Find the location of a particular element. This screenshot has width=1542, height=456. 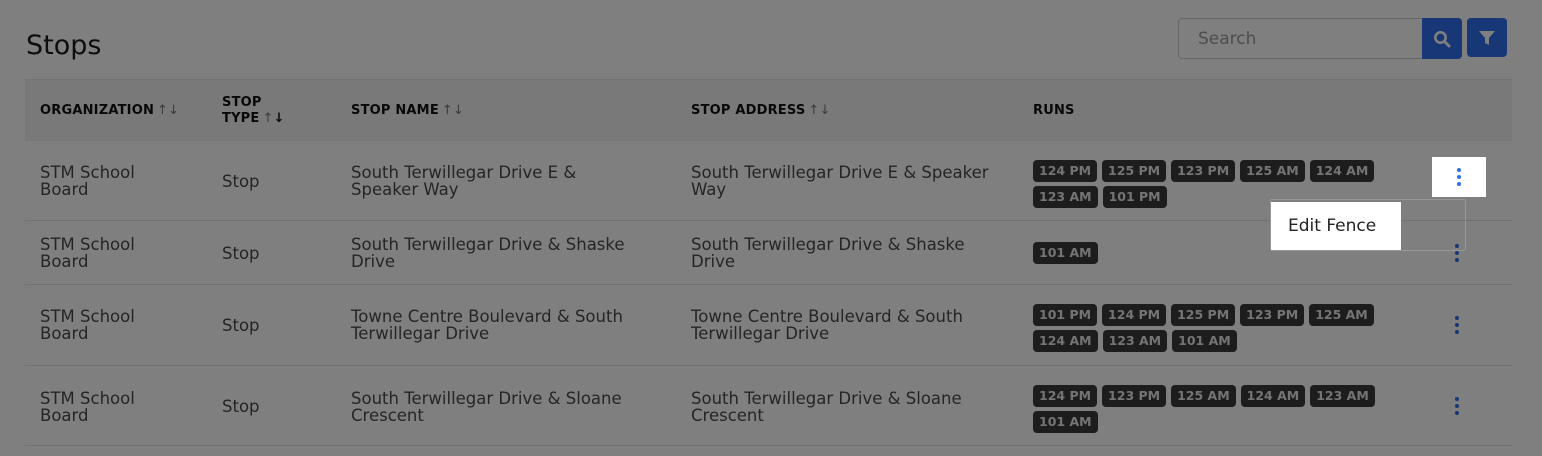

more-vertical-icon is located at coordinates (1459, 177).